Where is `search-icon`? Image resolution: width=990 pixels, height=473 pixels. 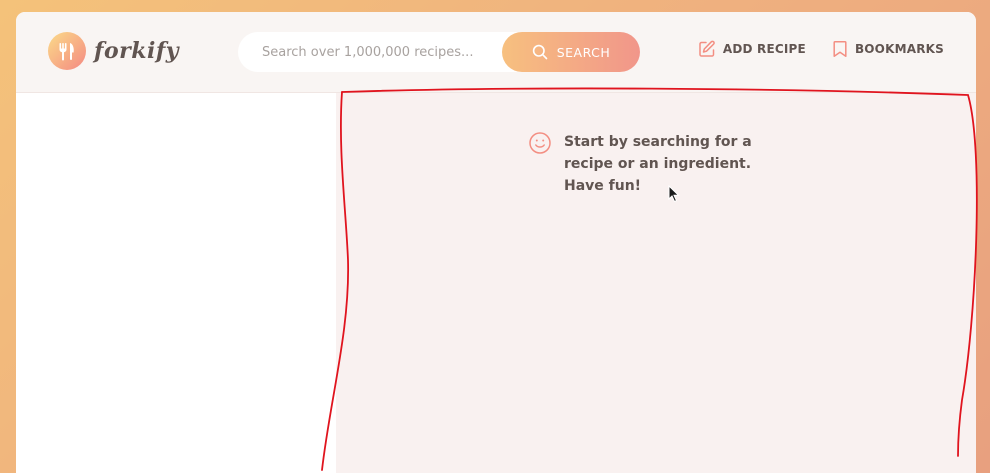
search-icon is located at coordinates (540, 52).